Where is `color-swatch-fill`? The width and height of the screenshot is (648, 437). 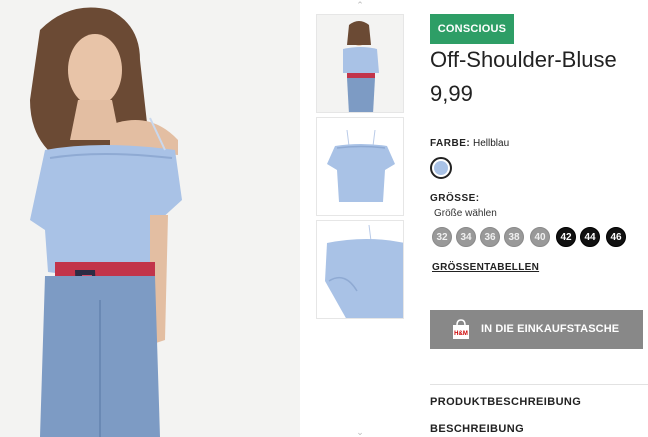 color-swatch-fill is located at coordinates (441, 168).